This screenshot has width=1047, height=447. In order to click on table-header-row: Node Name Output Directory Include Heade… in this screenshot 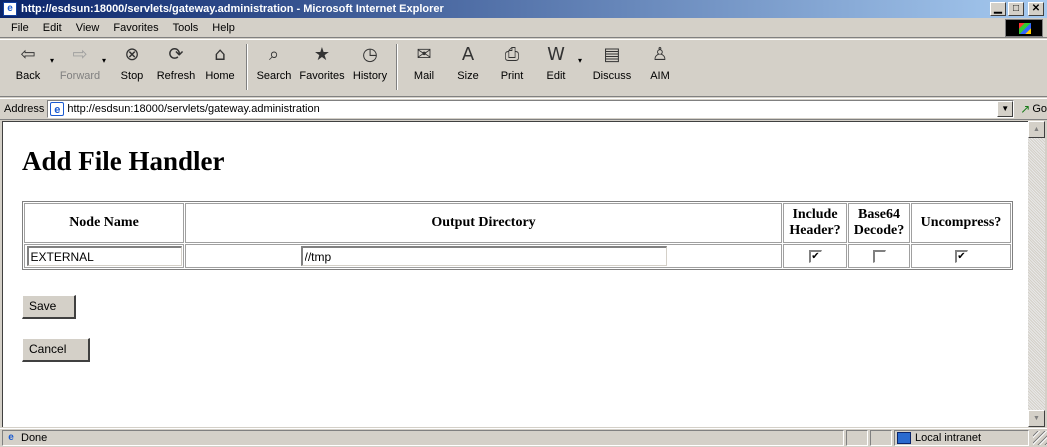, I will do `click(517, 223)`.